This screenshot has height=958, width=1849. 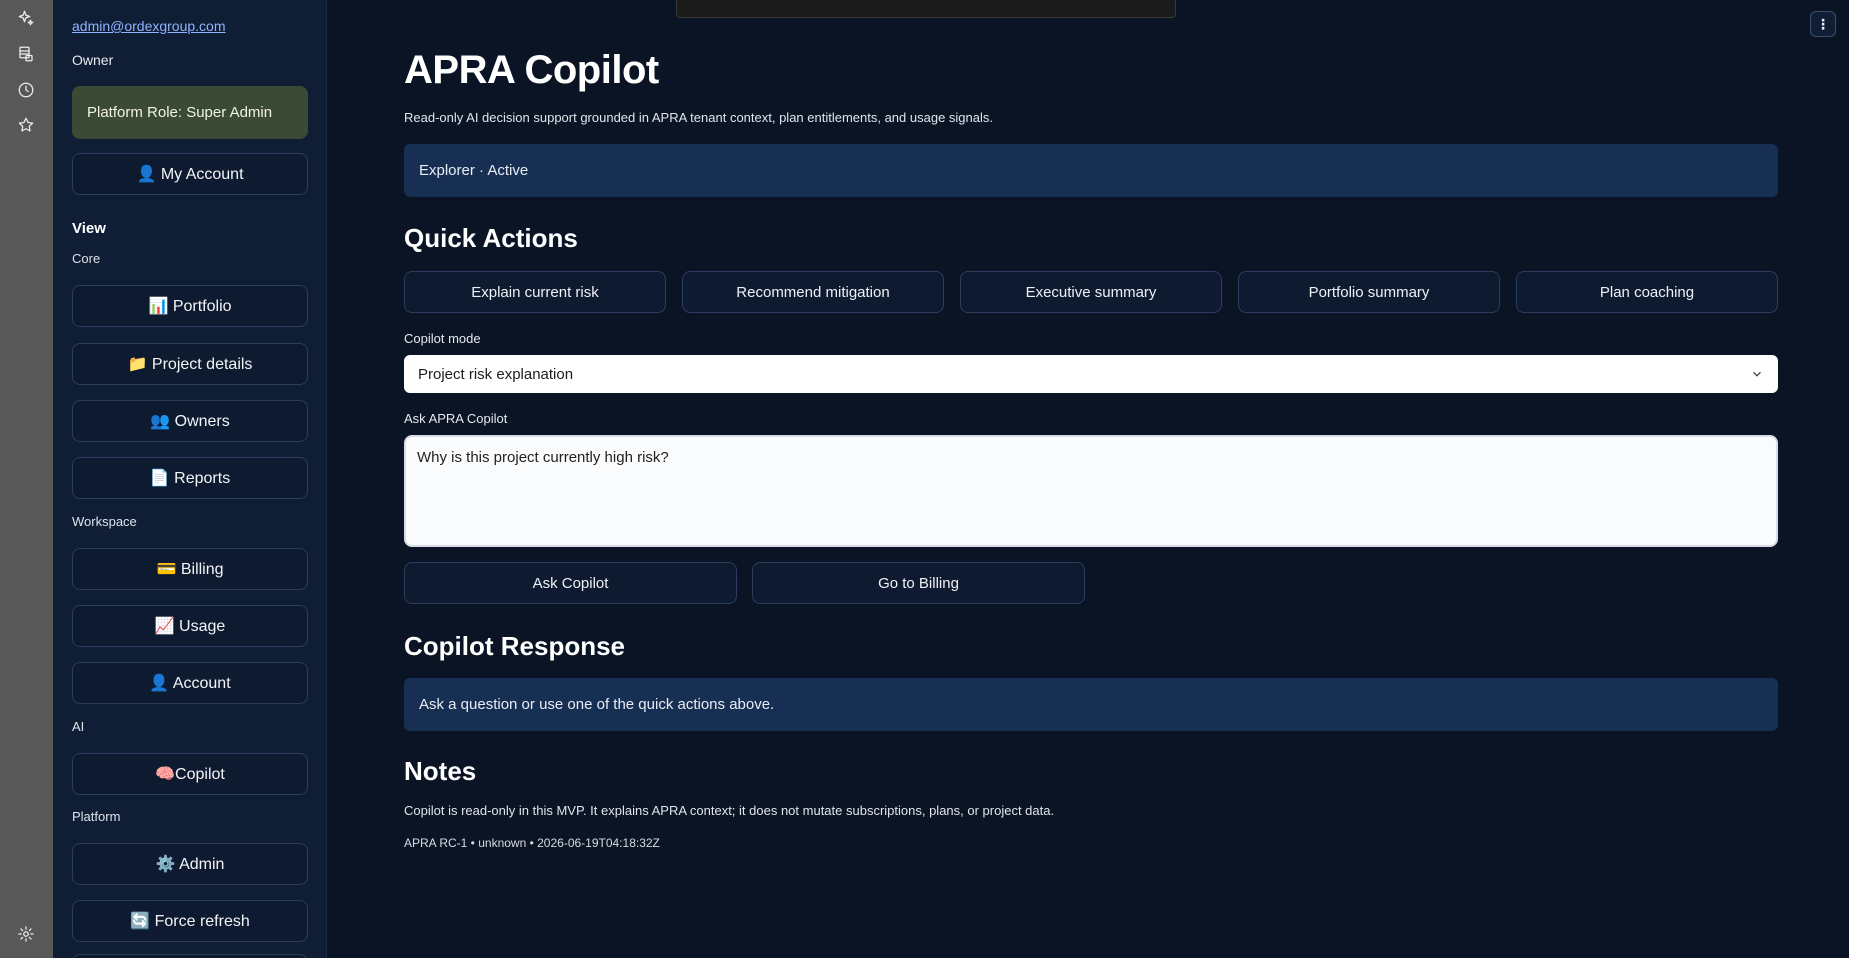 What do you see at coordinates (26, 18) in the screenshot?
I see `sparkle-icon` at bounding box center [26, 18].